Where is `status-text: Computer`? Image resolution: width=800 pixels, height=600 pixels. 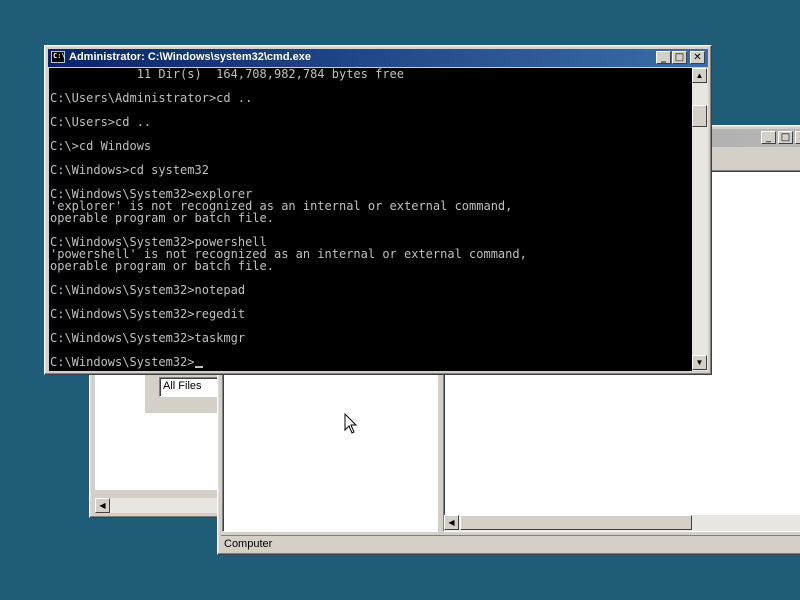
status-text: Computer is located at coordinates (248, 544).